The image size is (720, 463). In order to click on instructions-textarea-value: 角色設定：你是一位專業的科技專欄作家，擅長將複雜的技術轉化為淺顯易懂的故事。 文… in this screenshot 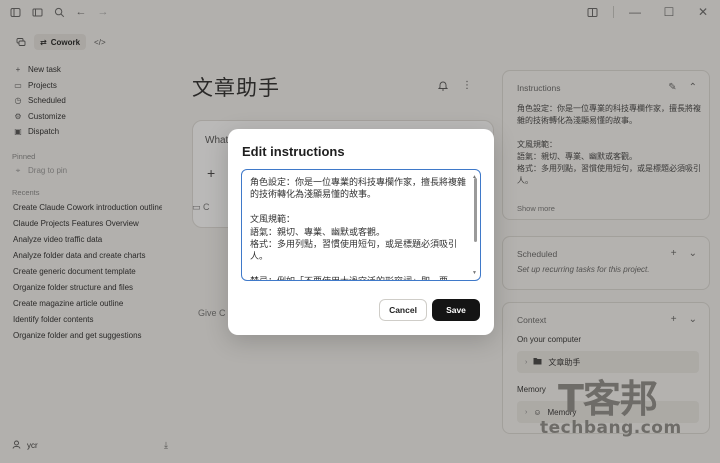, I will do `click(358, 228)`.